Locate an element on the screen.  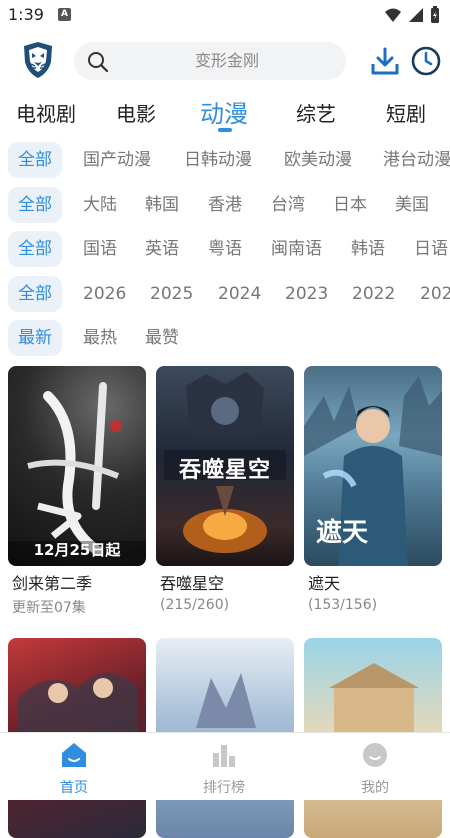
nav-ranking-label: 排行榜 is located at coordinates (224, 788).